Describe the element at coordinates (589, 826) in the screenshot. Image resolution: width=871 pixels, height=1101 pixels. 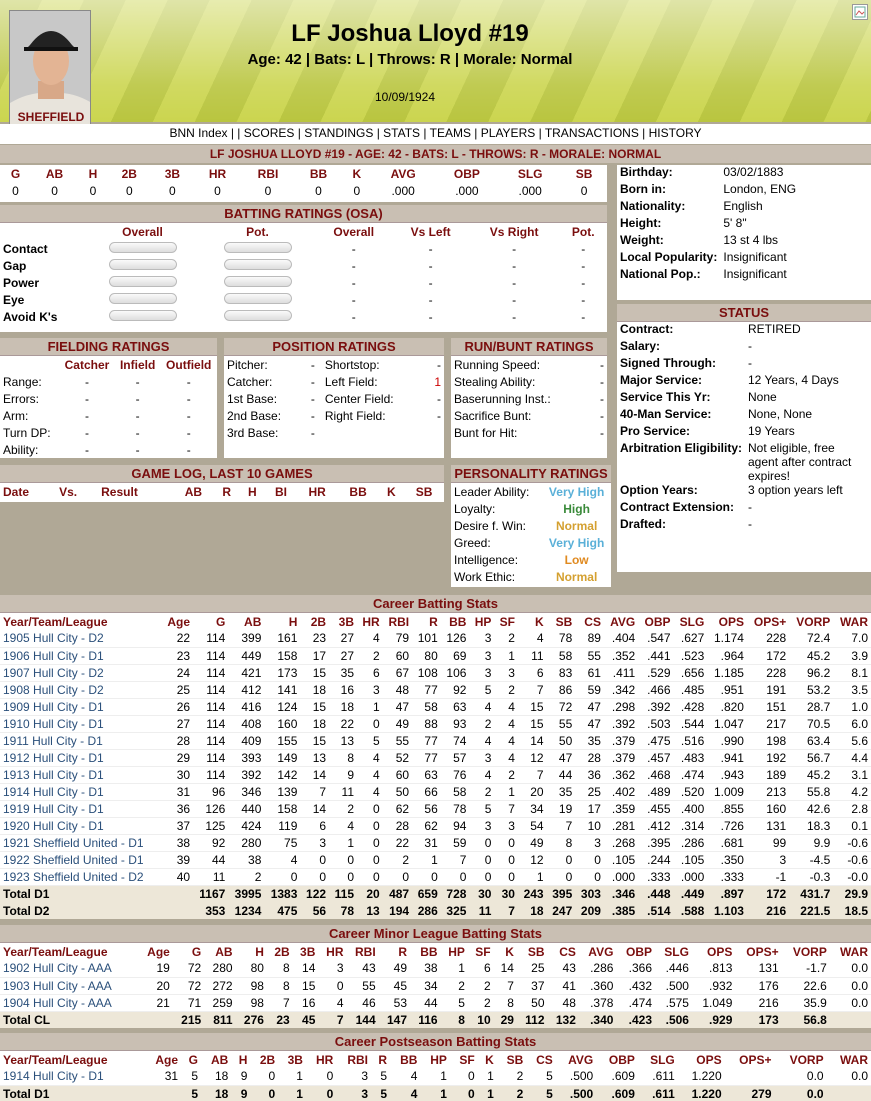
I see `career-value: 10` at that location.